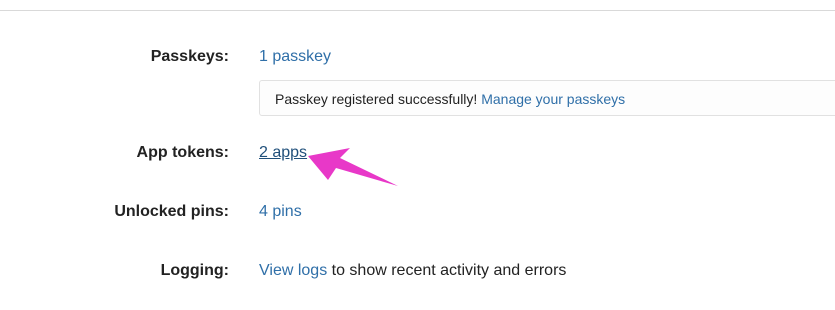 The image size is (835, 310). What do you see at coordinates (353, 167) in the screenshot?
I see `pointer-arrow-icon` at bounding box center [353, 167].